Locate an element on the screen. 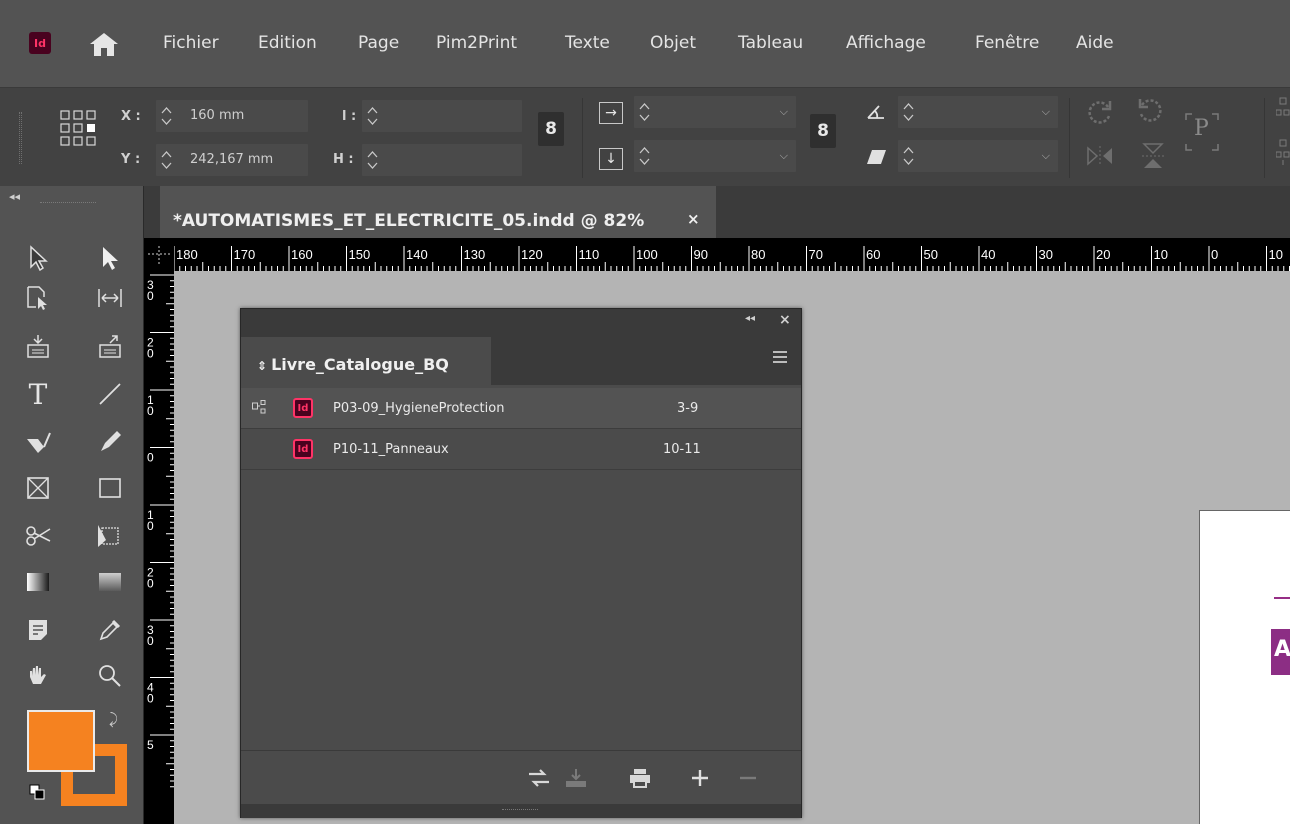 Image resolution: width=1290 pixels, height=824 pixels. document-page: A is located at coordinates (1244, 667).